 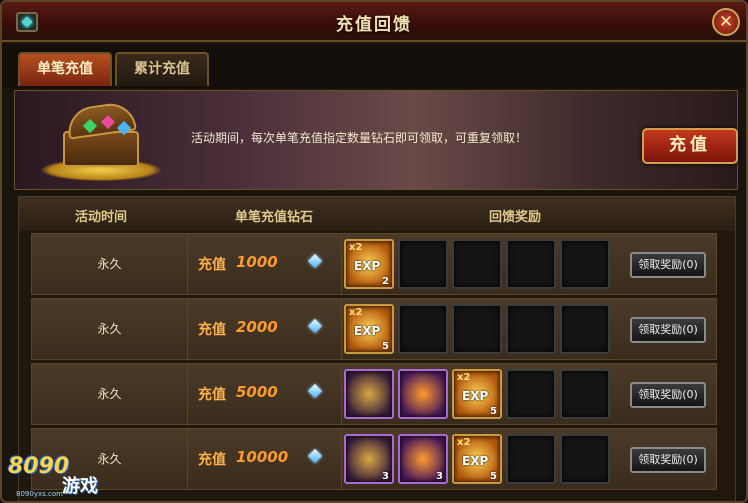 What do you see at coordinates (374, 25) in the screenshot?
I see `window-title: 充值回馈` at bounding box center [374, 25].